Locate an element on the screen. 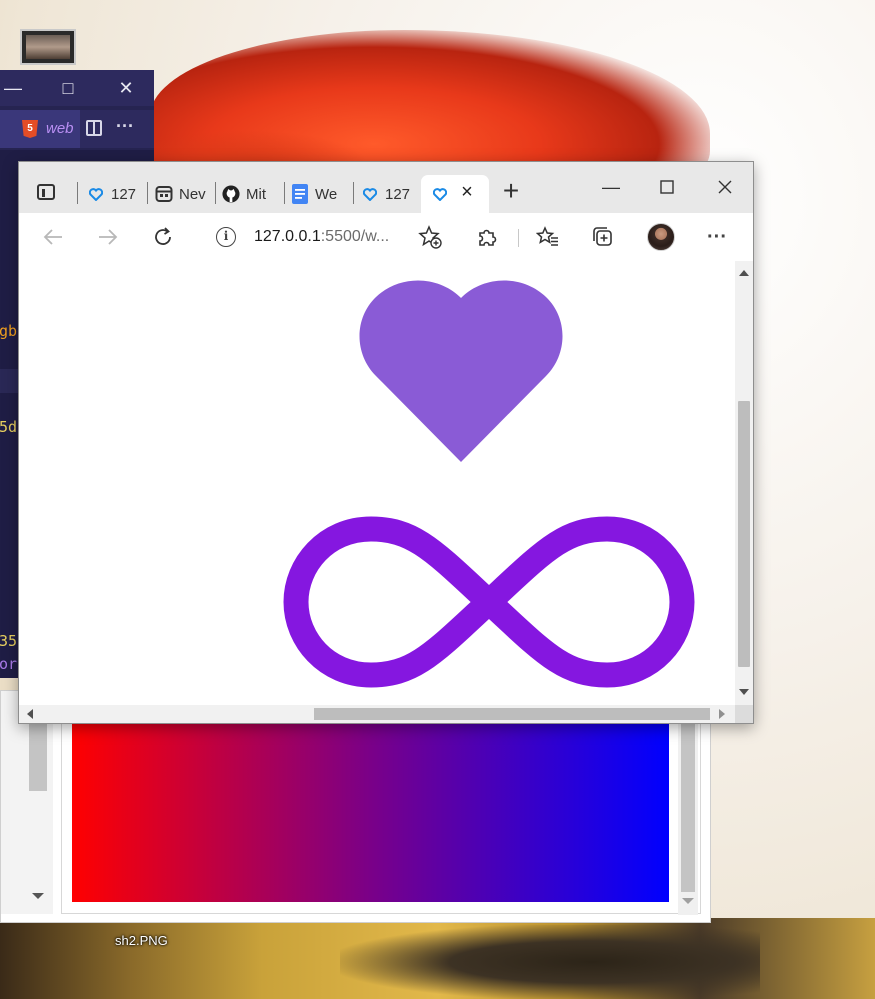 The image size is (875, 999). vscode-tab-bar: 5 web ··· is located at coordinates (77, 129).